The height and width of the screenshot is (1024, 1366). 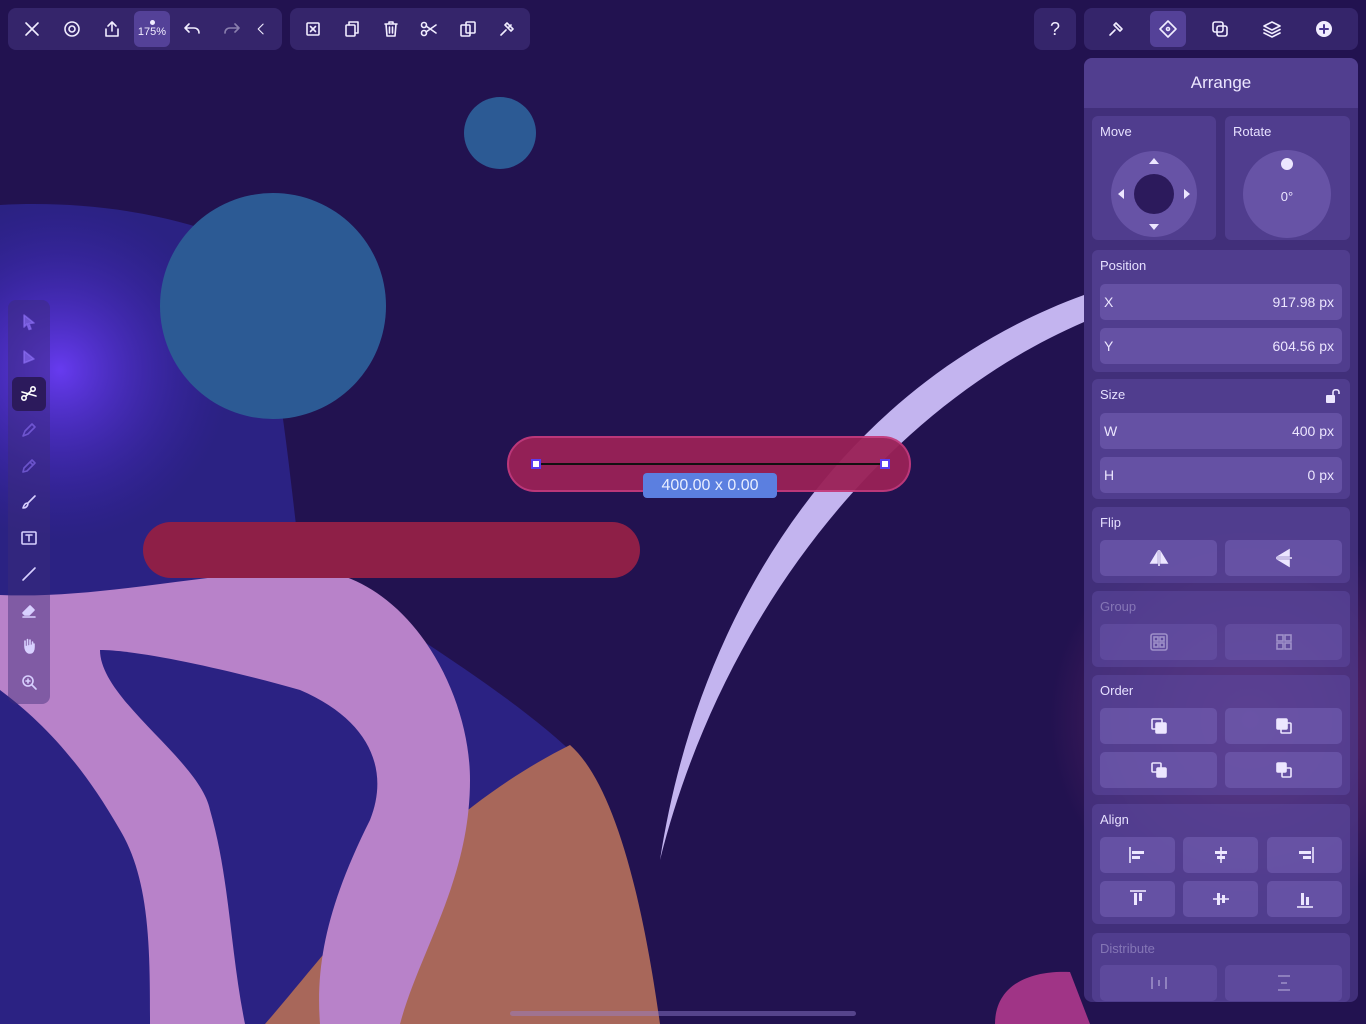 I want to click on group-button, so click(x=1158, y=642).